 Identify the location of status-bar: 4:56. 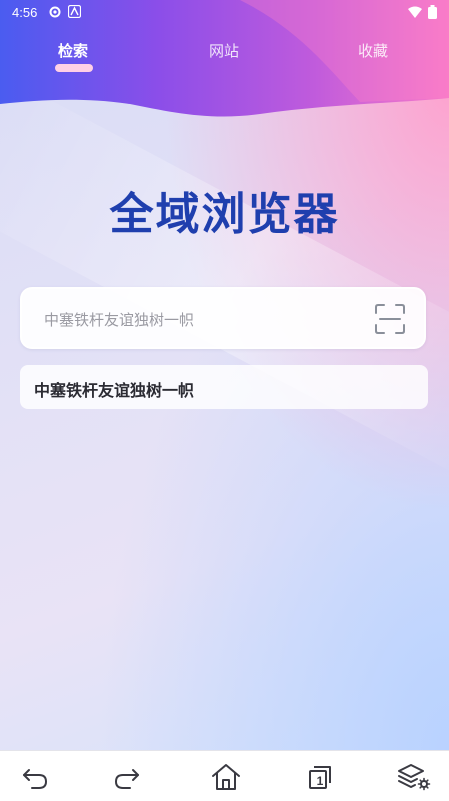
(224, 13).